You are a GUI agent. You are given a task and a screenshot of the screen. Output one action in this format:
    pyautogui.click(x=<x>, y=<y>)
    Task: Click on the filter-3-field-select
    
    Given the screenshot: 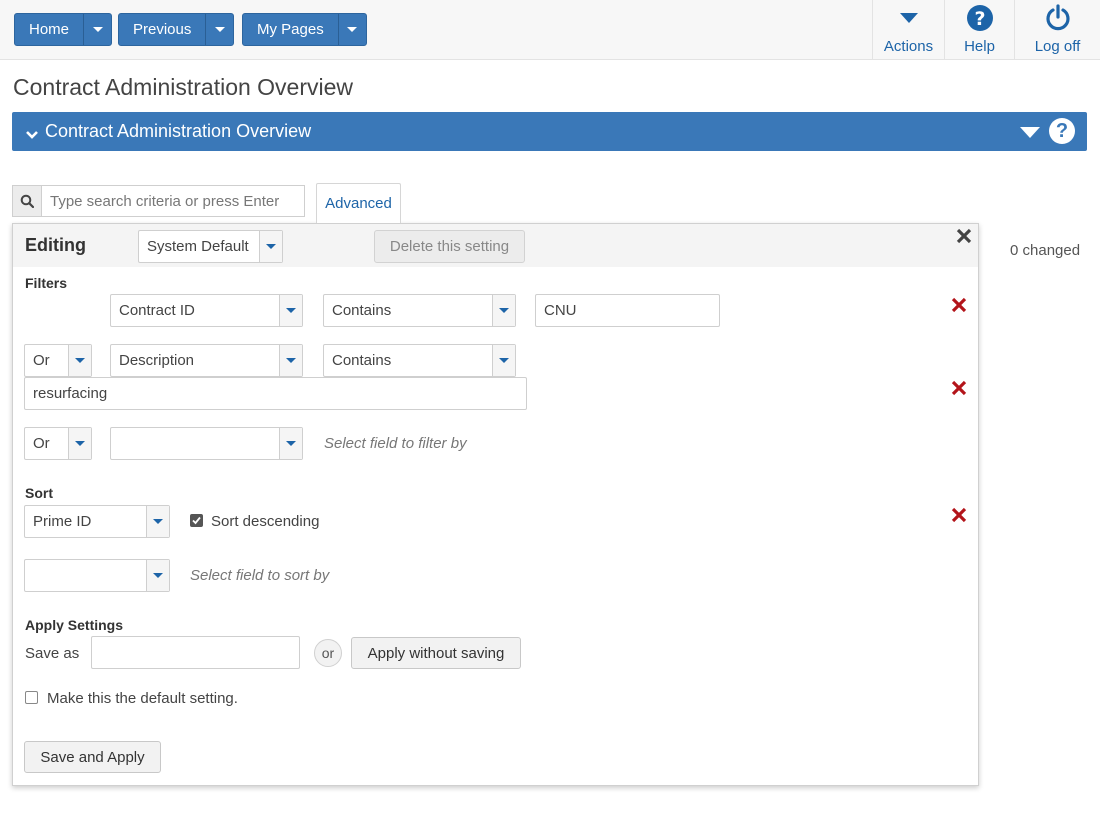 What is the action you would take?
    pyautogui.click(x=206, y=443)
    